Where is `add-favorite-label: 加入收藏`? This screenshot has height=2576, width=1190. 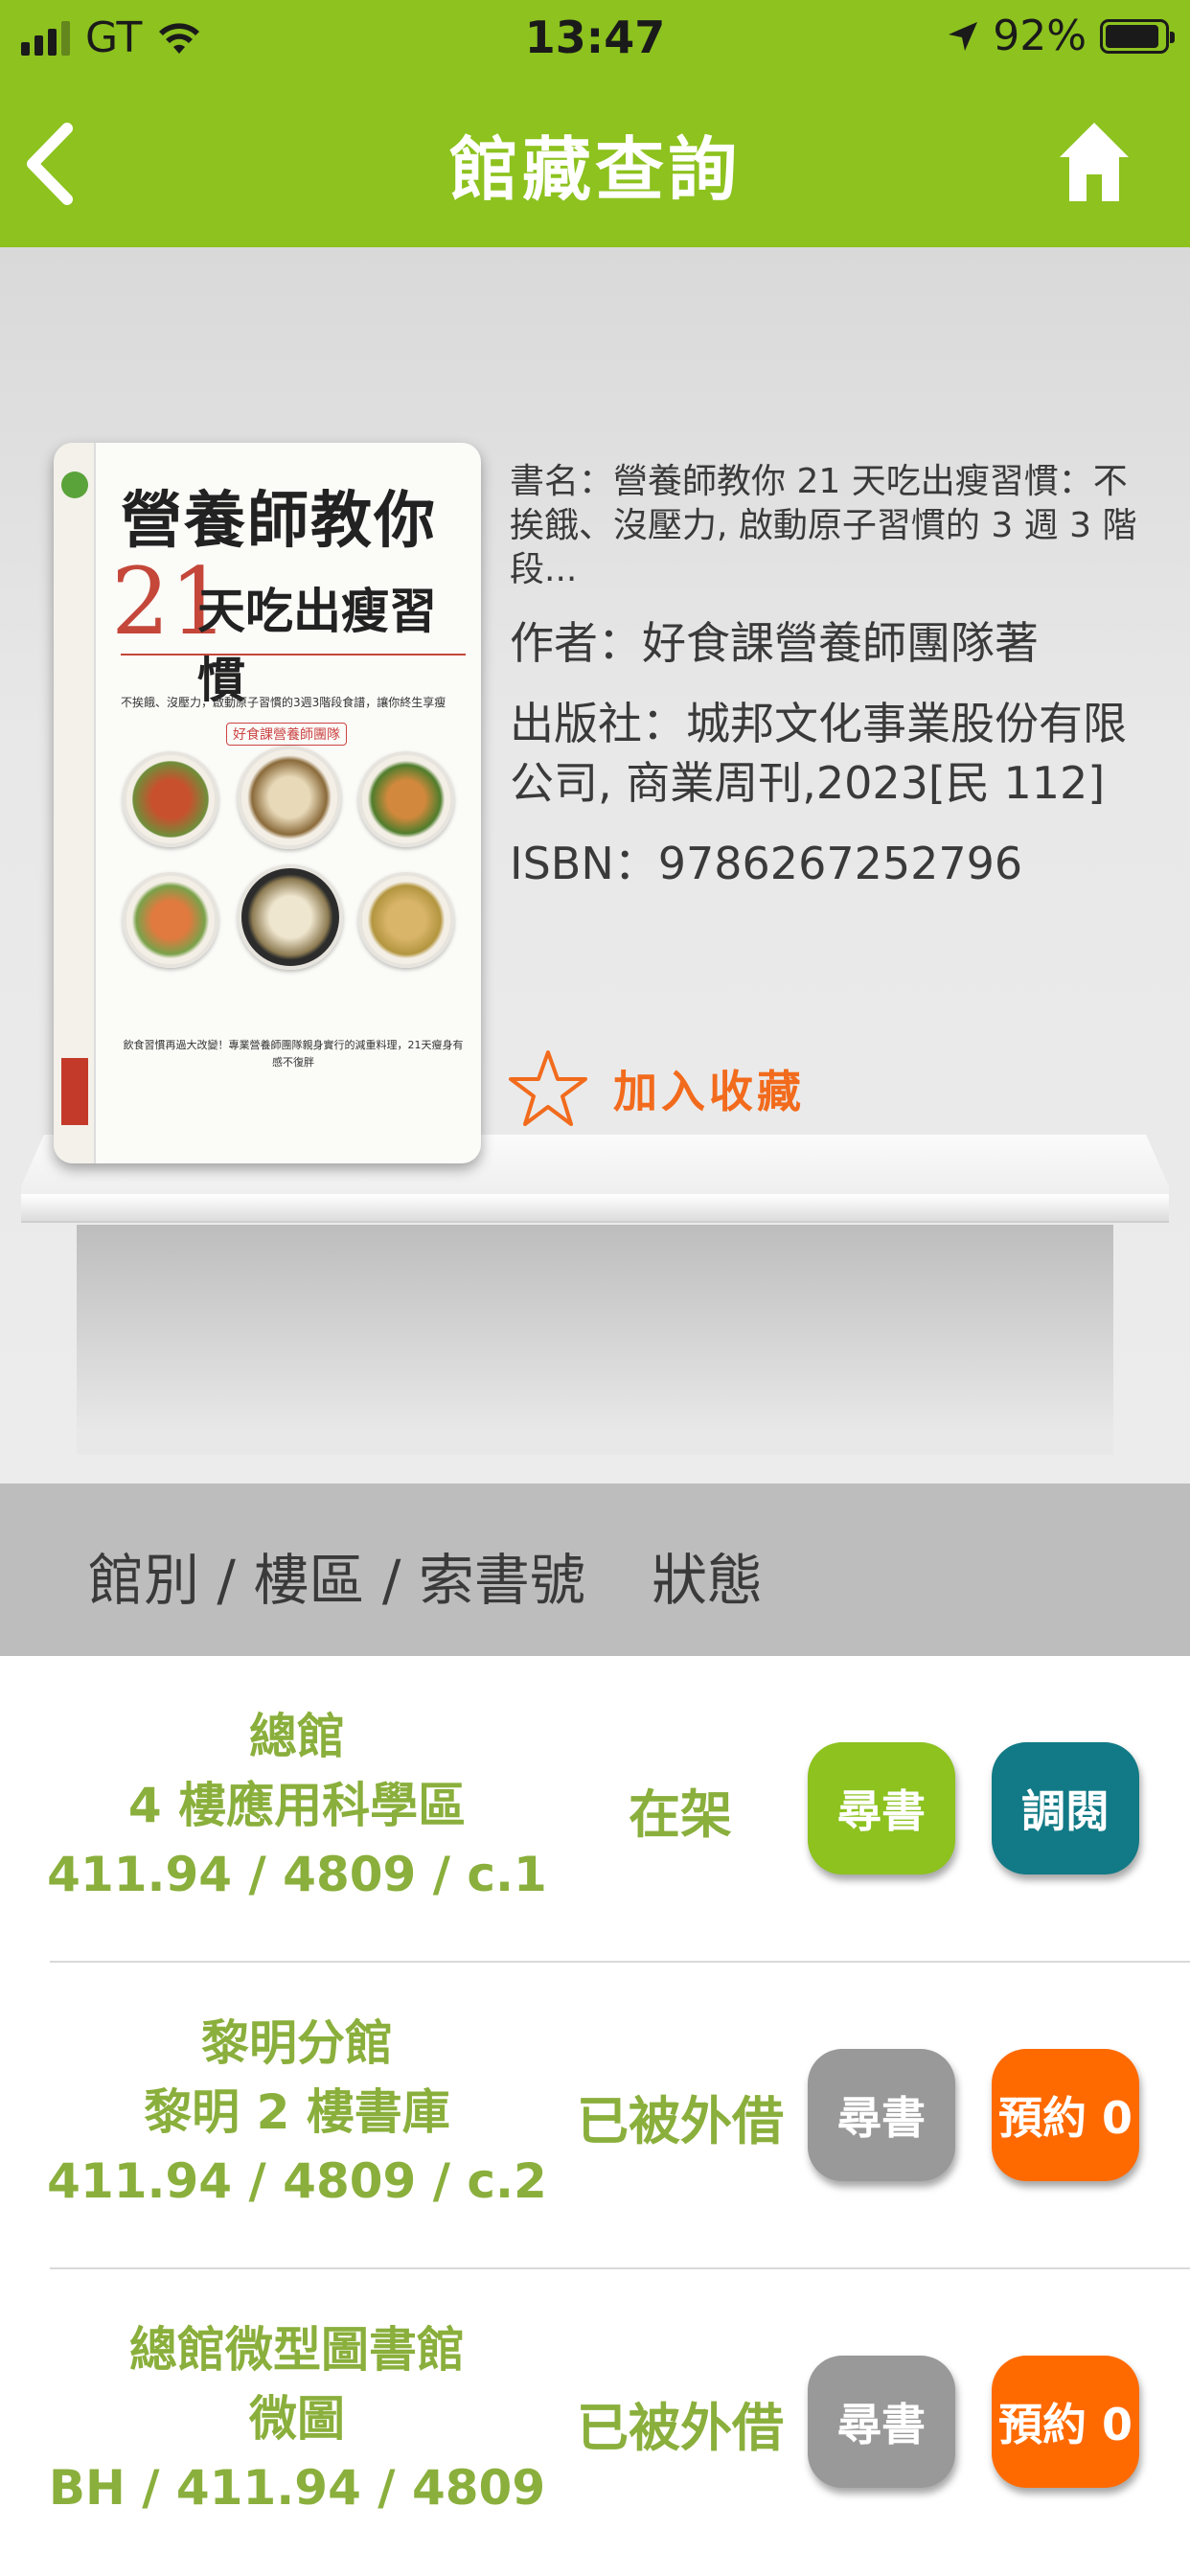
add-favorite-label: 加入收藏 is located at coordinates (709, 1091).